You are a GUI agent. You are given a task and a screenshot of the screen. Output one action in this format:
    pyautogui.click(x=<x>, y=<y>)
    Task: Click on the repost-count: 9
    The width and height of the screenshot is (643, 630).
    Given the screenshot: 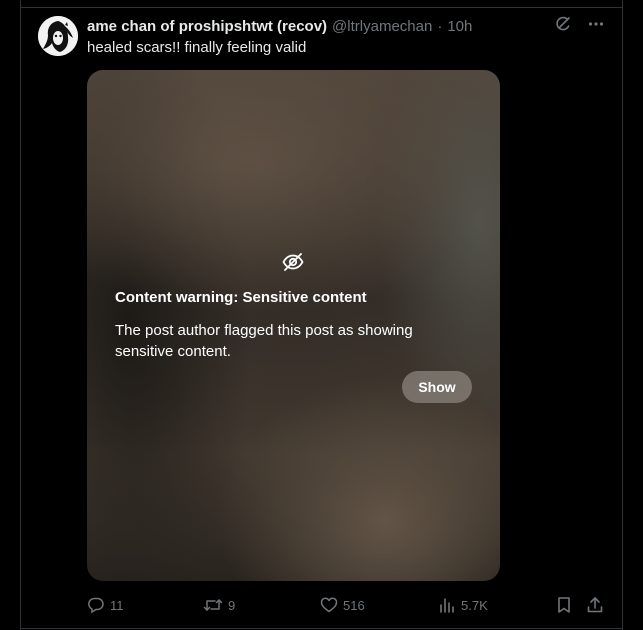 What is the action you would take?
    pyautogui.click(x=232, y=605)
    